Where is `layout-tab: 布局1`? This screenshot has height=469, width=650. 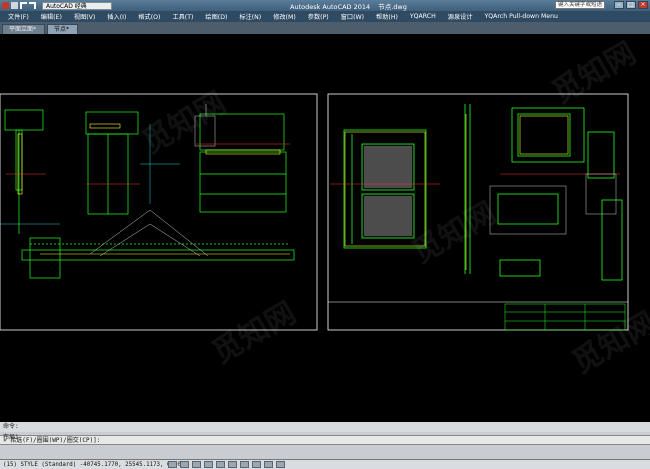
layout-tab: 布局1 is located at coordinates (11, 436).